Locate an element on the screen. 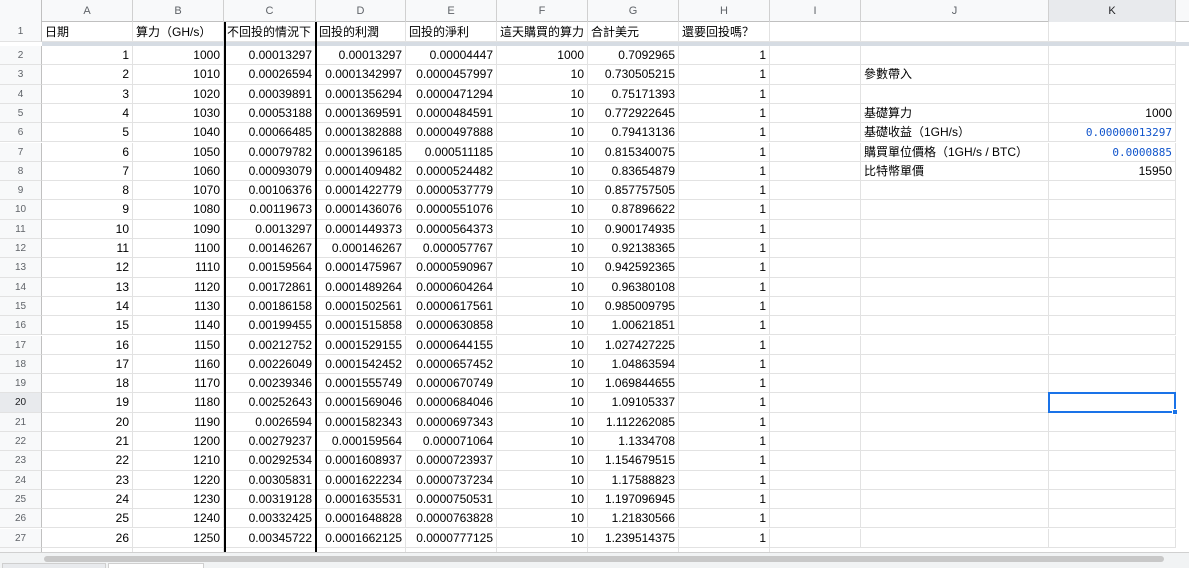  cell-c5: 0.00053188 is located at coordinates (270, 113).